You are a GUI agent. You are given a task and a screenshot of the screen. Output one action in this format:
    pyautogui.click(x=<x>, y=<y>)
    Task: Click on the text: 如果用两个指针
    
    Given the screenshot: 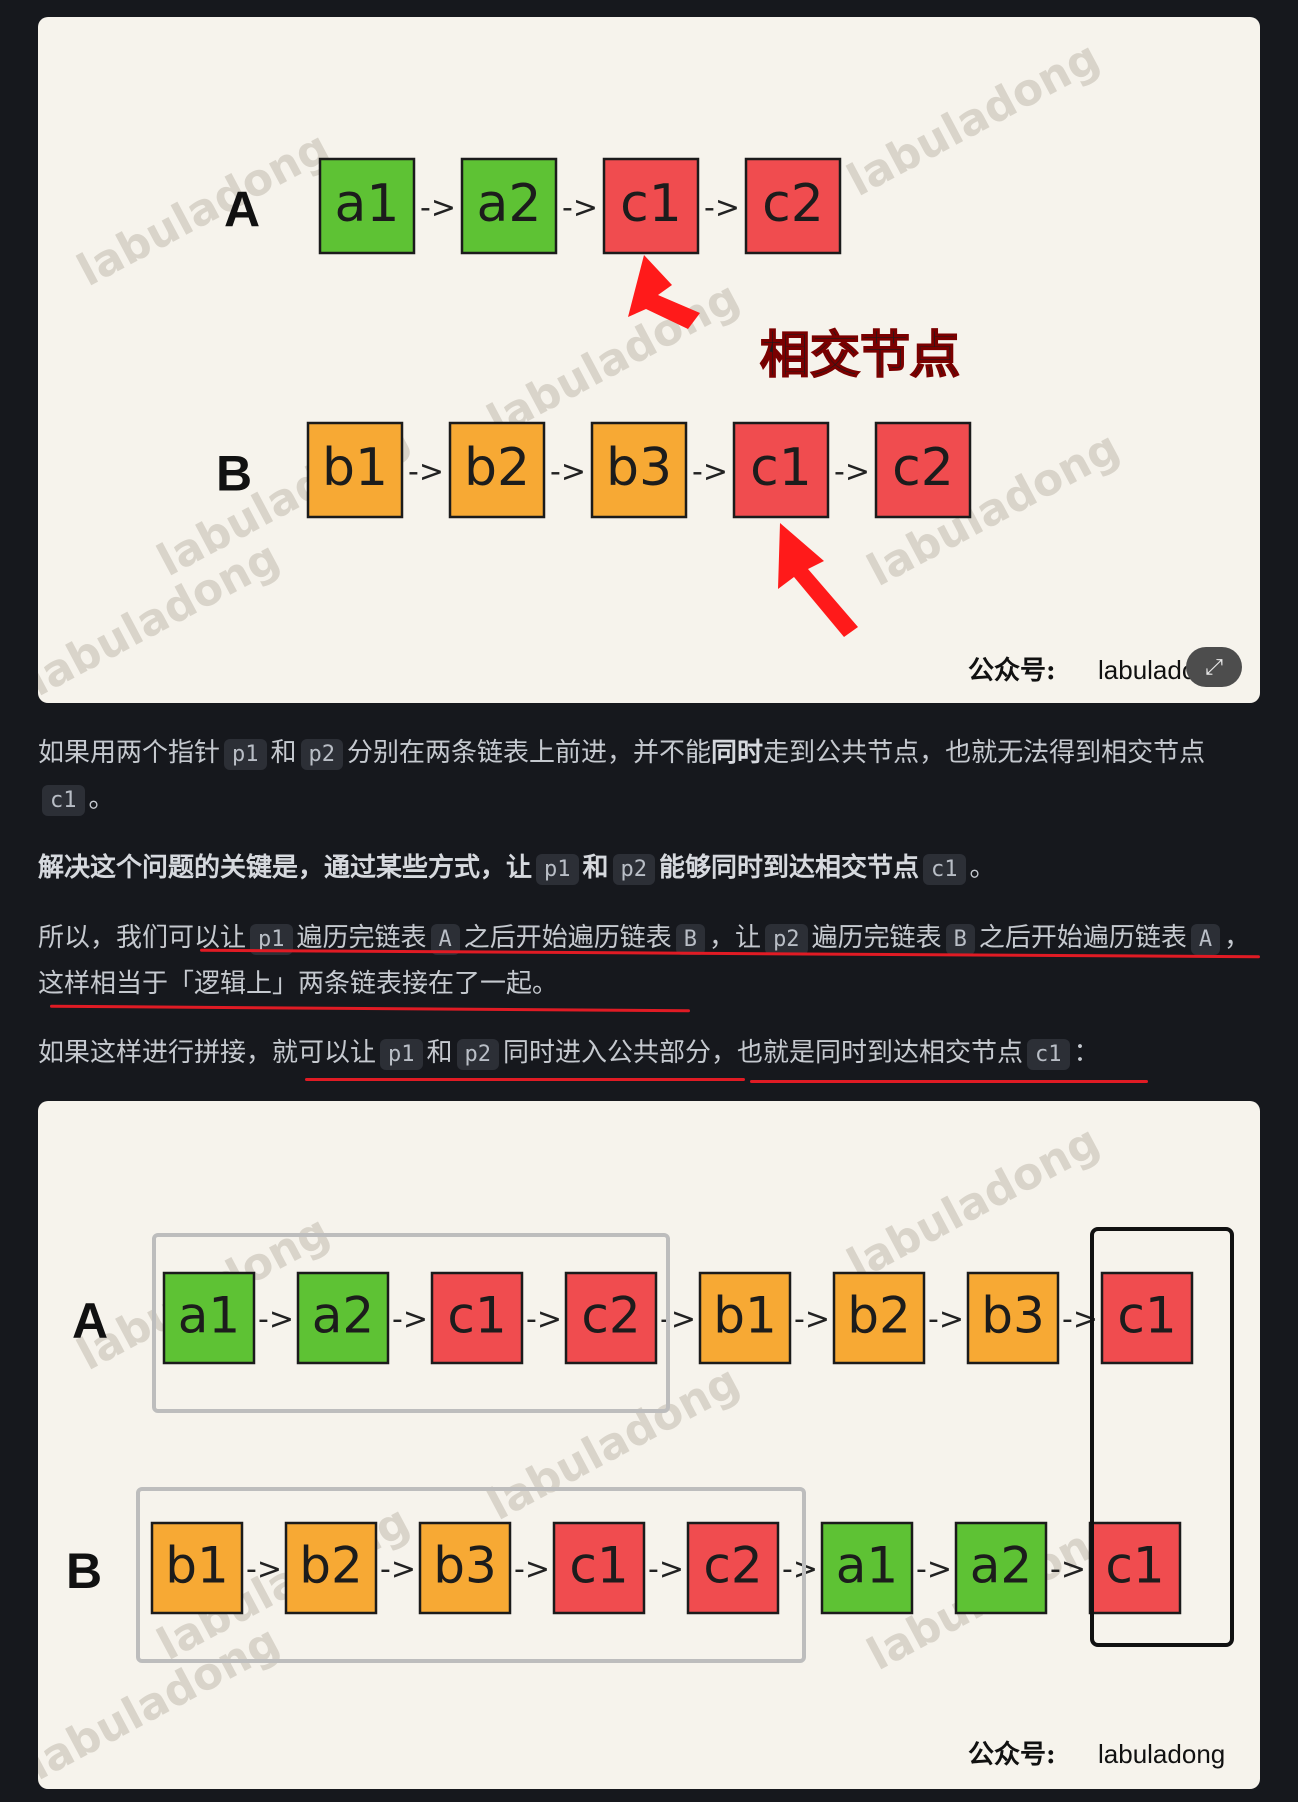 What is the action you would take?
    pyautogui.click(x=129, y=753)
    